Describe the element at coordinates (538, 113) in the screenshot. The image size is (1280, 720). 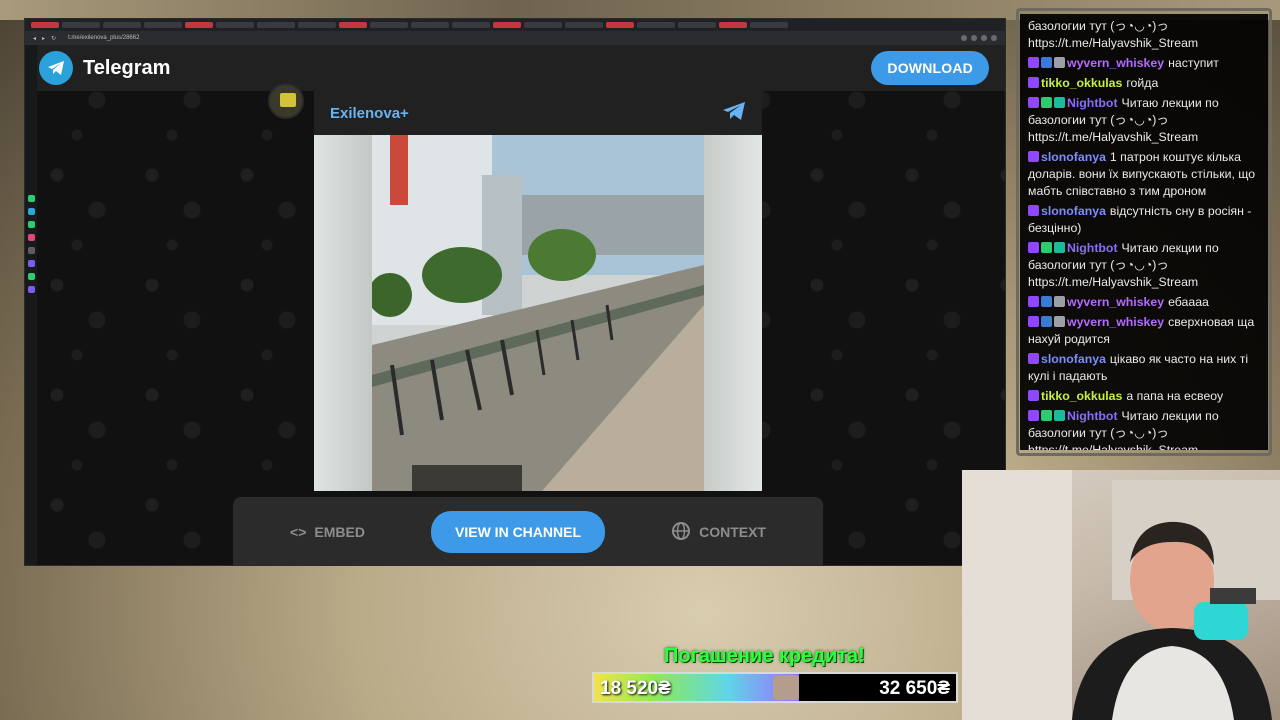
I see `post-header: Exilenova+` at that location.